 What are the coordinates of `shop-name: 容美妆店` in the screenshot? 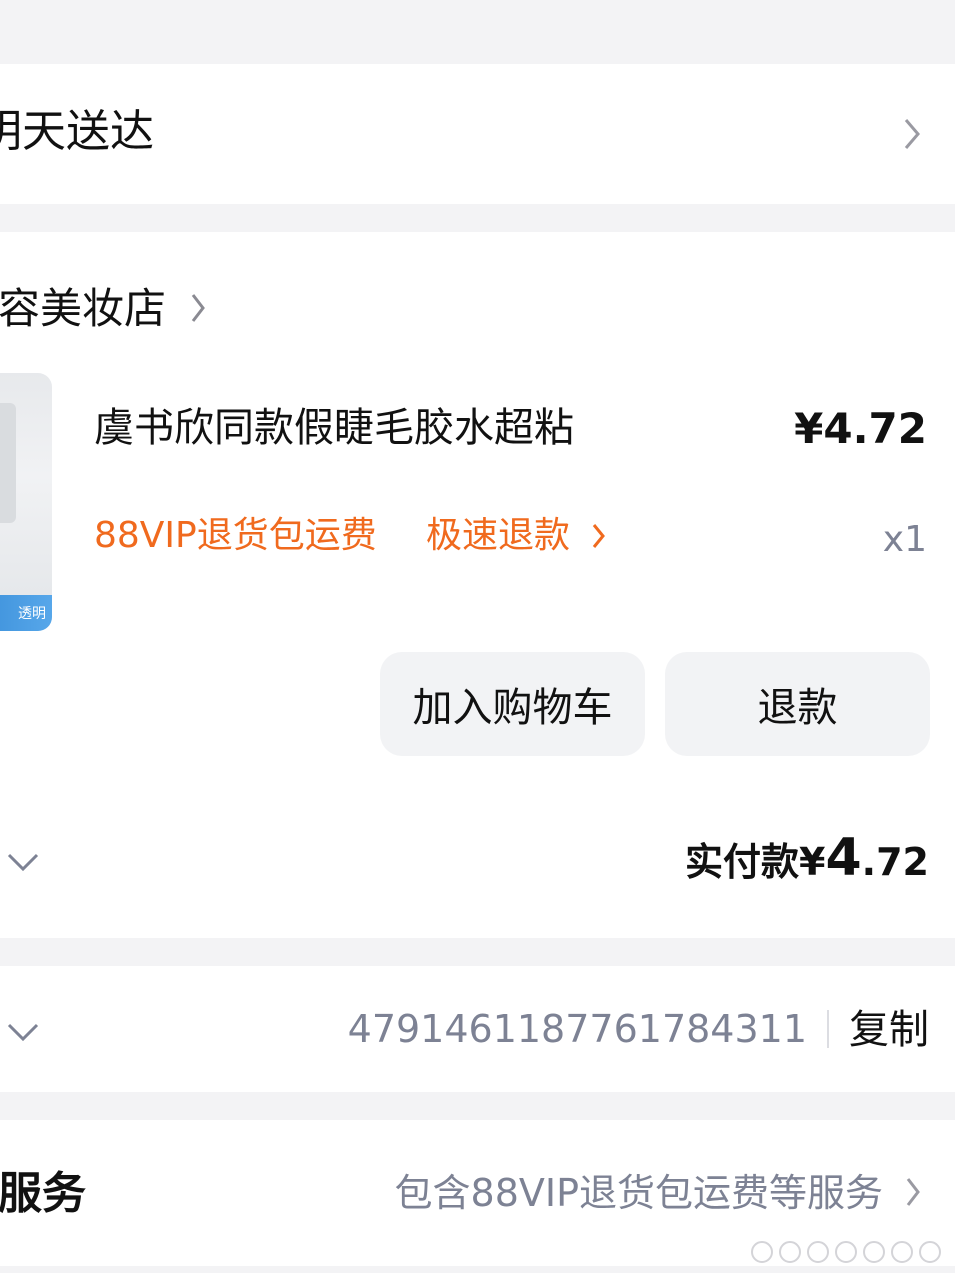 It's located at (83, 308).